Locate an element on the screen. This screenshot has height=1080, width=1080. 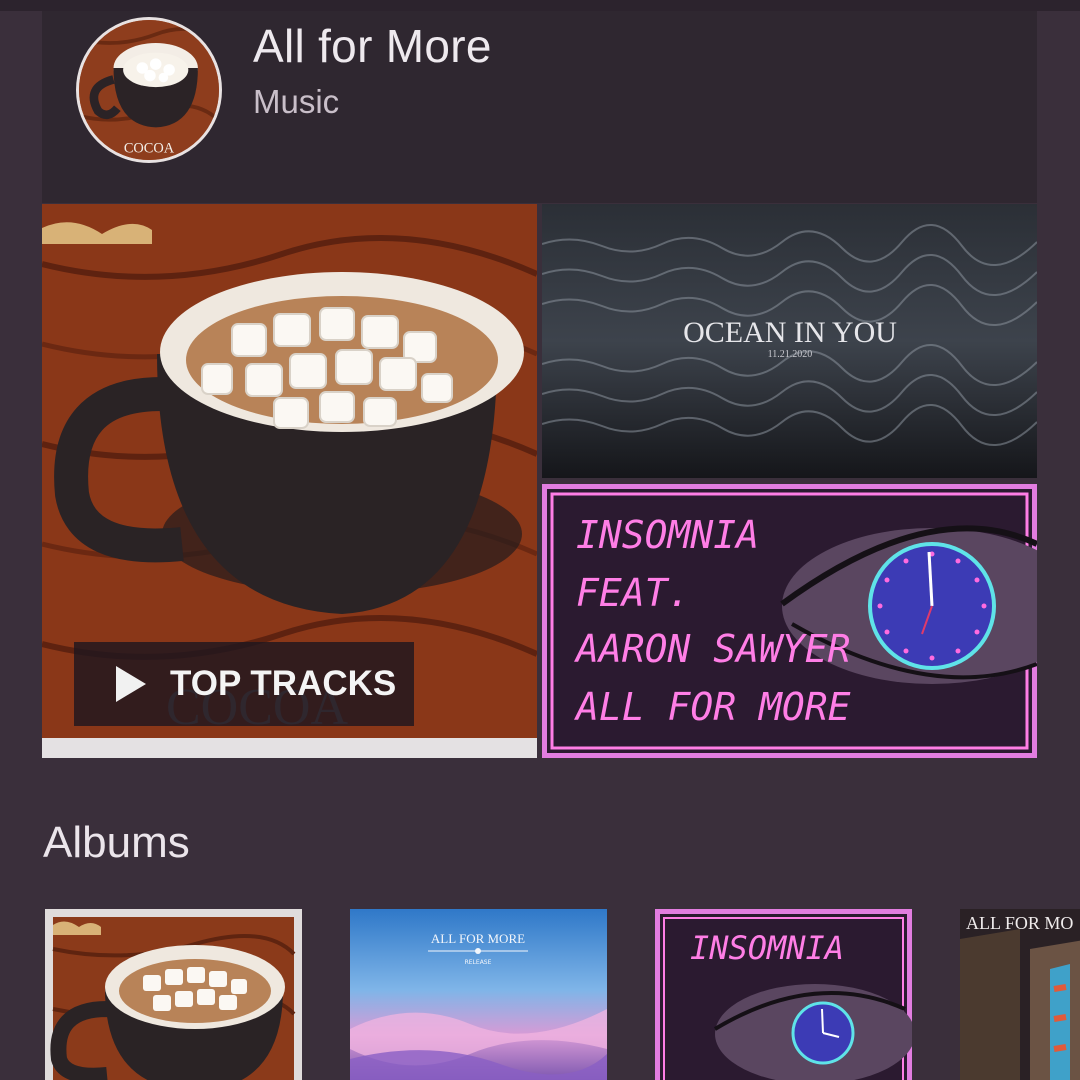
svg-text: COCOA is located at coordinates (149, 148).